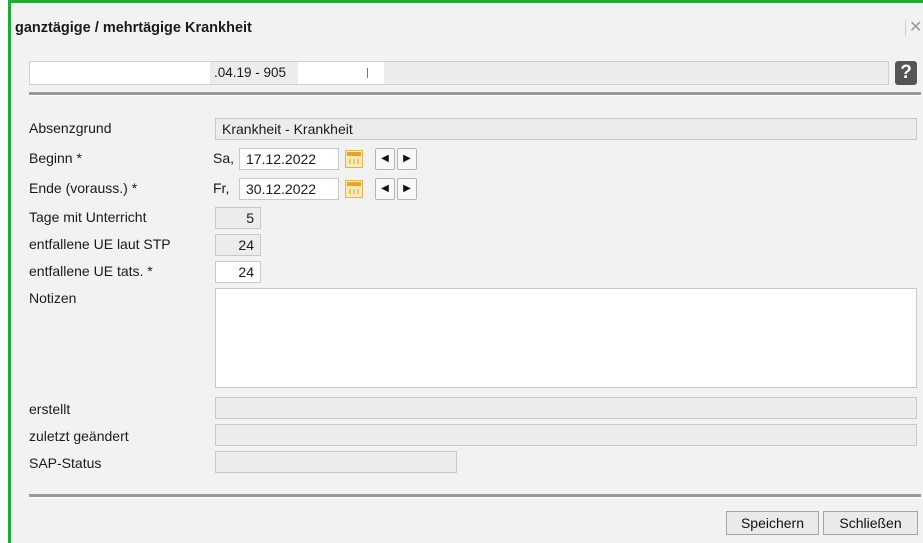 The image size is (923, 543). Describe the element at coordinates (566, 435) in the screenshot. I see `geaendert-field` at that location.